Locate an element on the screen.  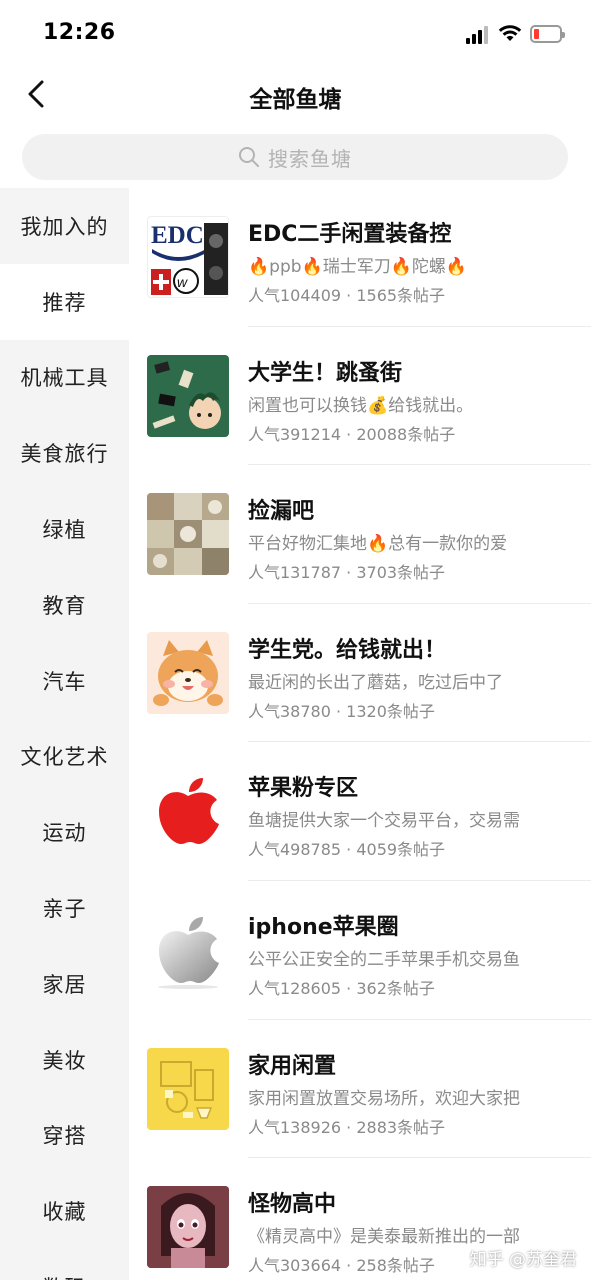
list-item: 家用闲置 家用闲置放置交易场所，欢迎大家把 人气138926 · 2883条帖子 is located at coordinates (360, 1089).